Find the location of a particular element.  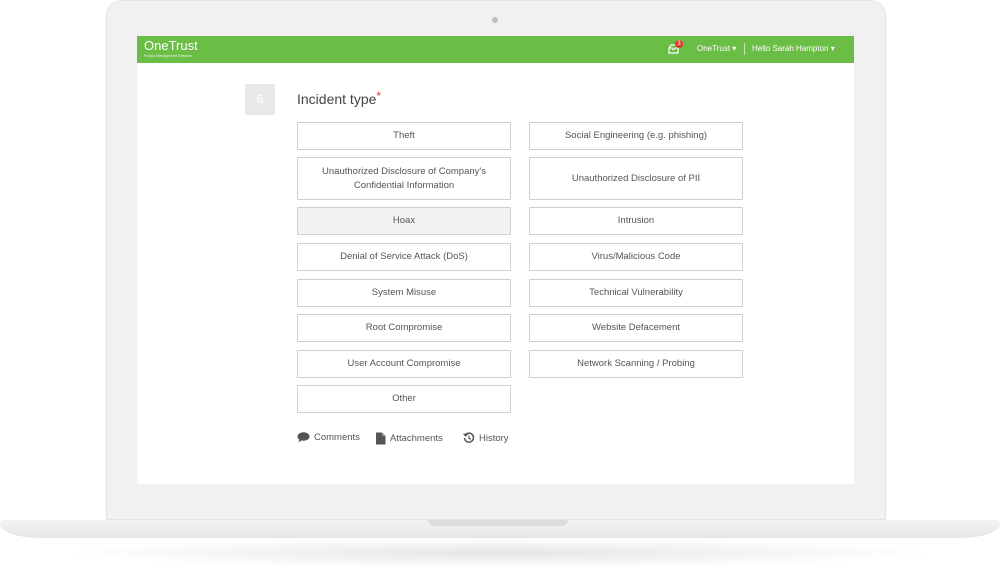

org-menu: OneTrust ▾ is located at coordinates (716, 48).